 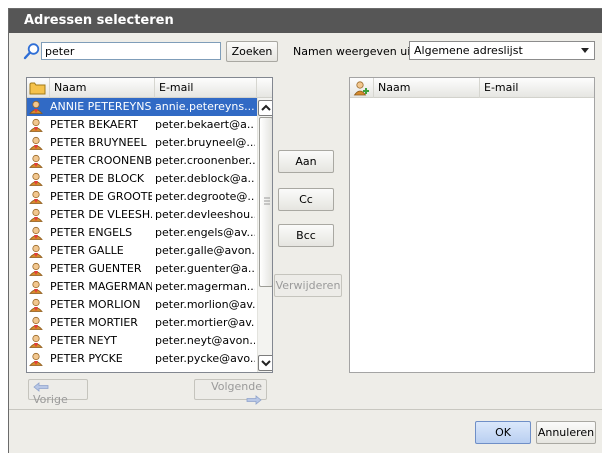 I want to click on contact-name: PETER DE BLOCK, so click(x=97, y=178).